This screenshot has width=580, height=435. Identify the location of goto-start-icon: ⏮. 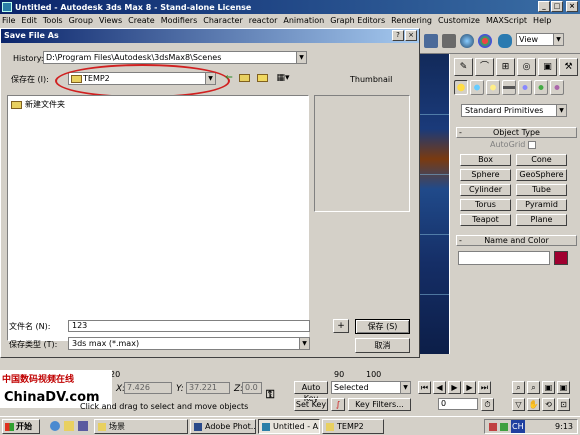
(424, 387).